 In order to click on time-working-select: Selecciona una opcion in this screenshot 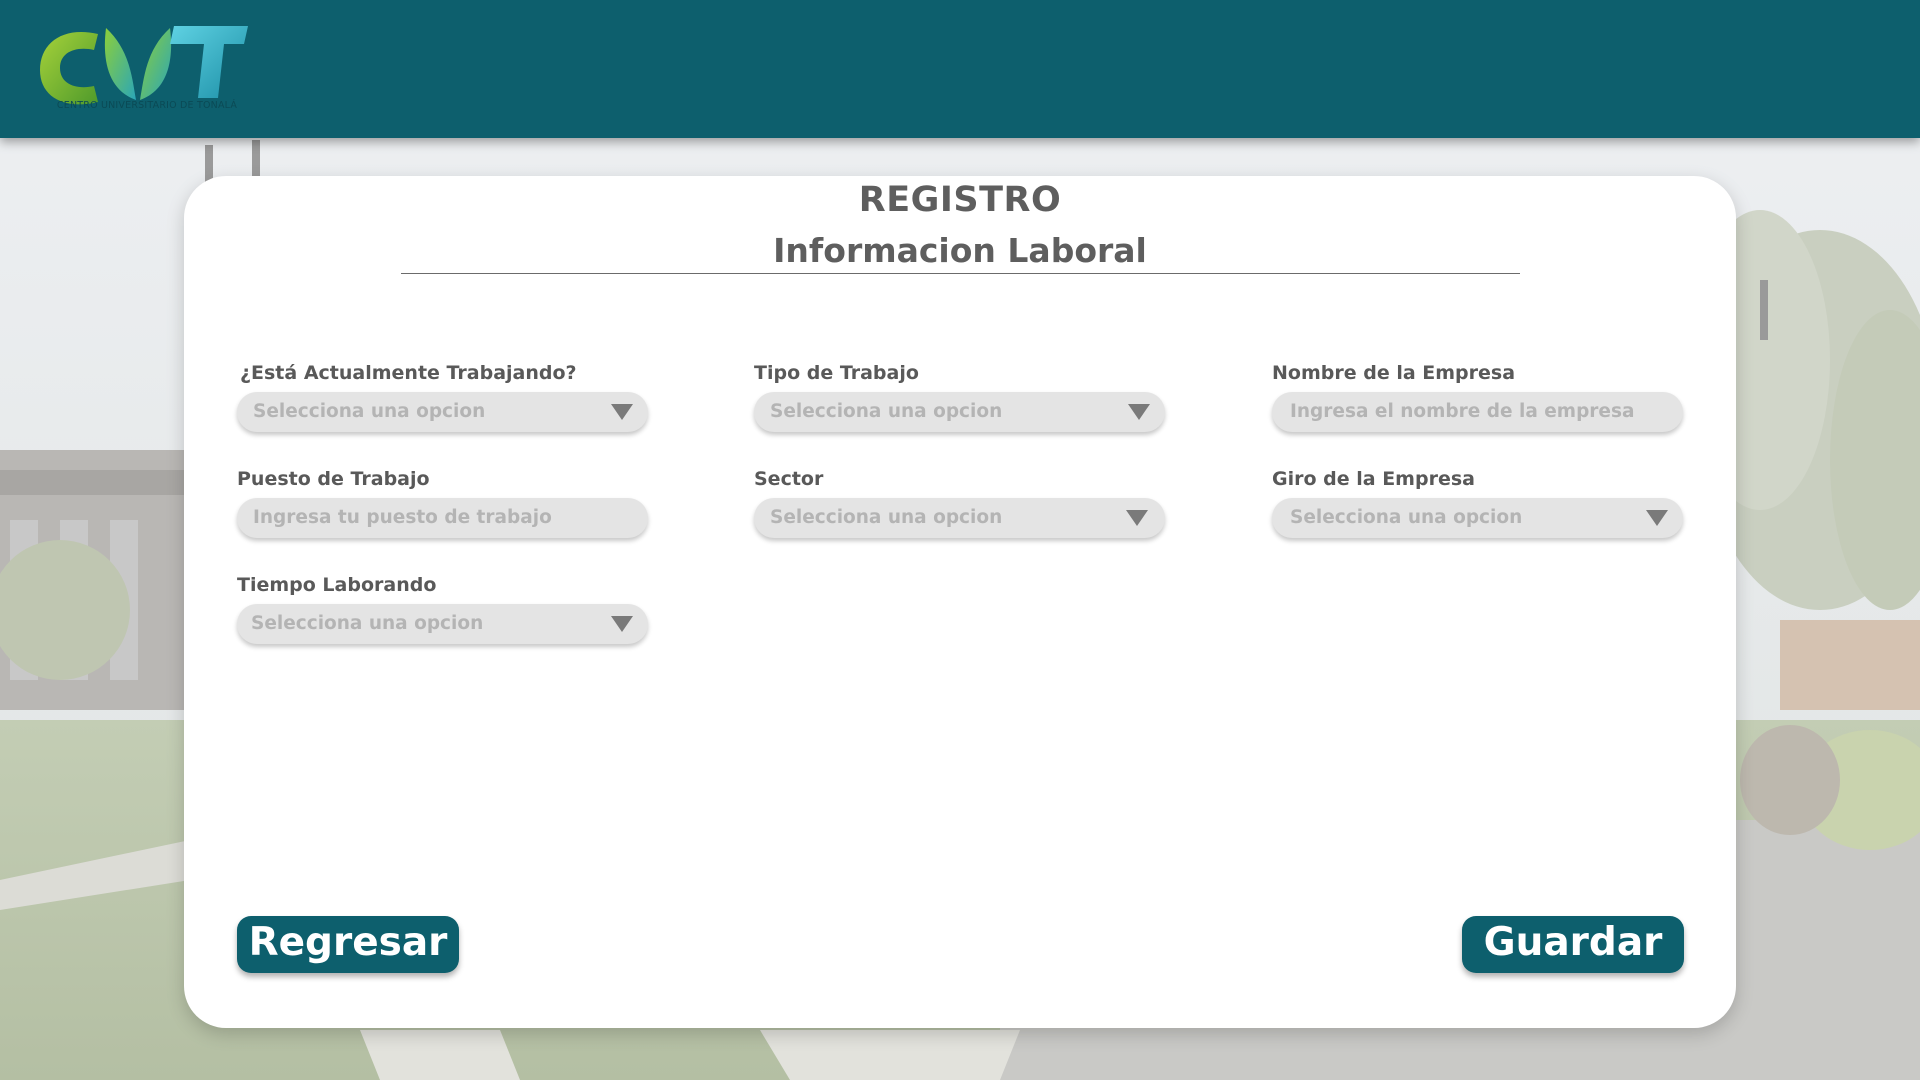, I will do `click(442, 624)`.